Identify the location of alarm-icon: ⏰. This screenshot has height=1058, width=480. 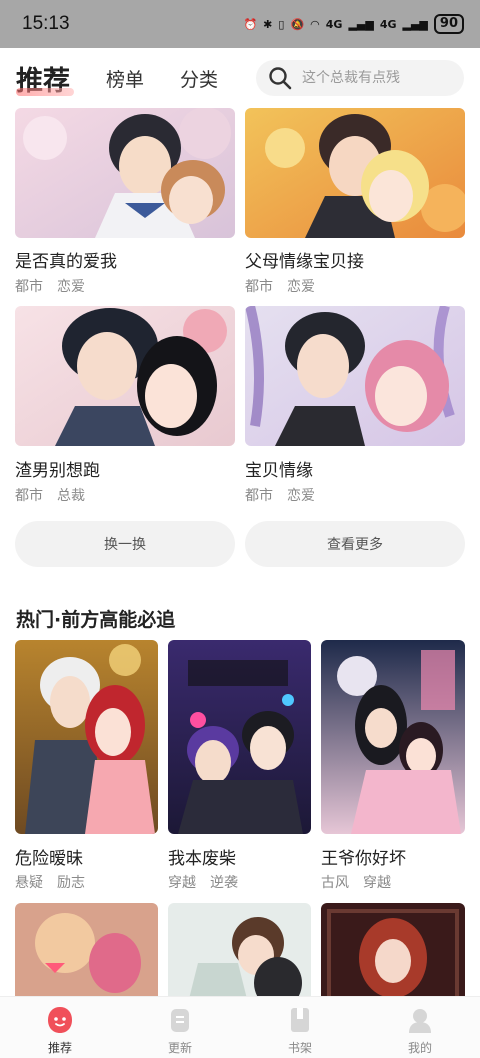
(250, 24).